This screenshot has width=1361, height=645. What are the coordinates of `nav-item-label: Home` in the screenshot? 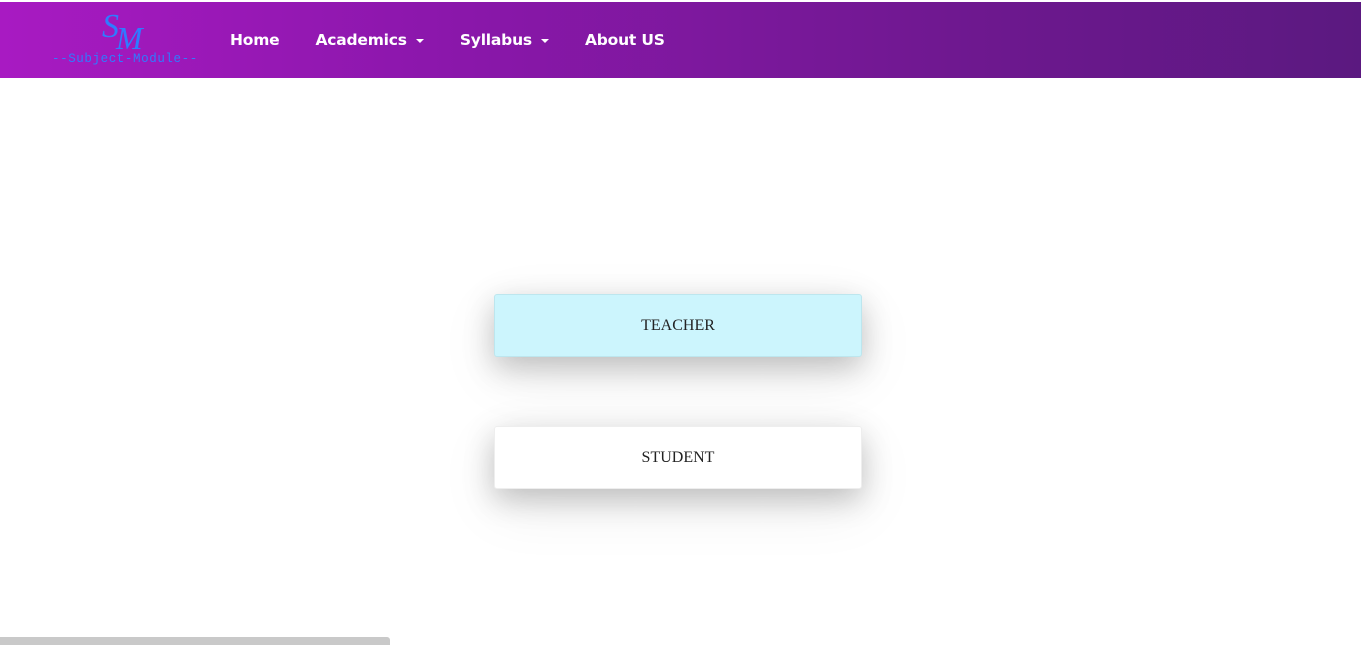 It's located at (255, 40).